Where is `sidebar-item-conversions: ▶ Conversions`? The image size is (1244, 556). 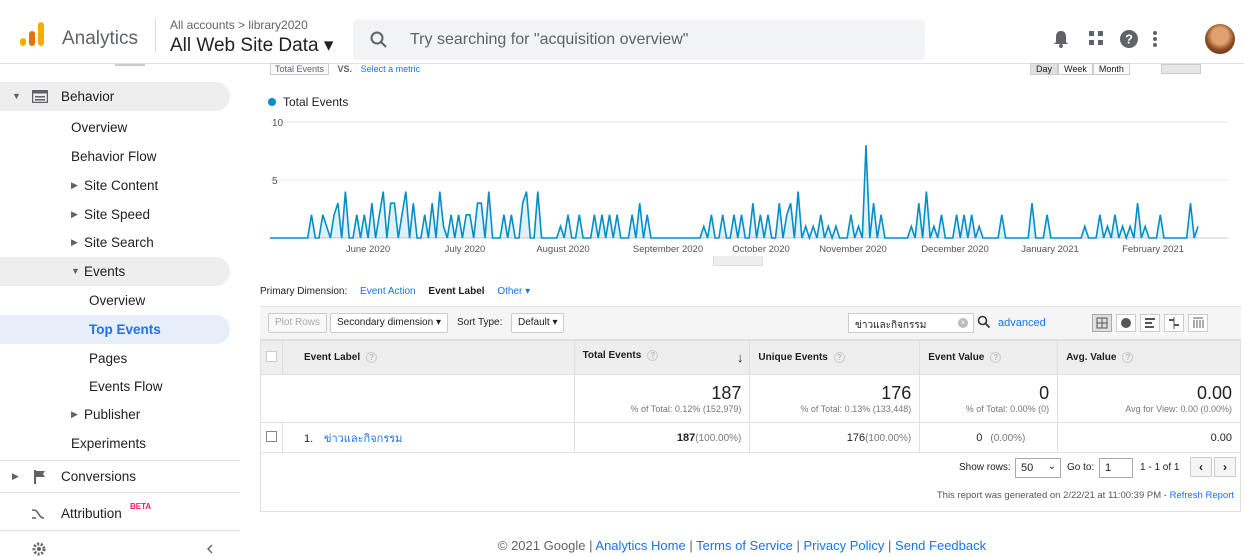 sidebar-item-conversions: ▶ Conversions is located at coordinates (115, 476).